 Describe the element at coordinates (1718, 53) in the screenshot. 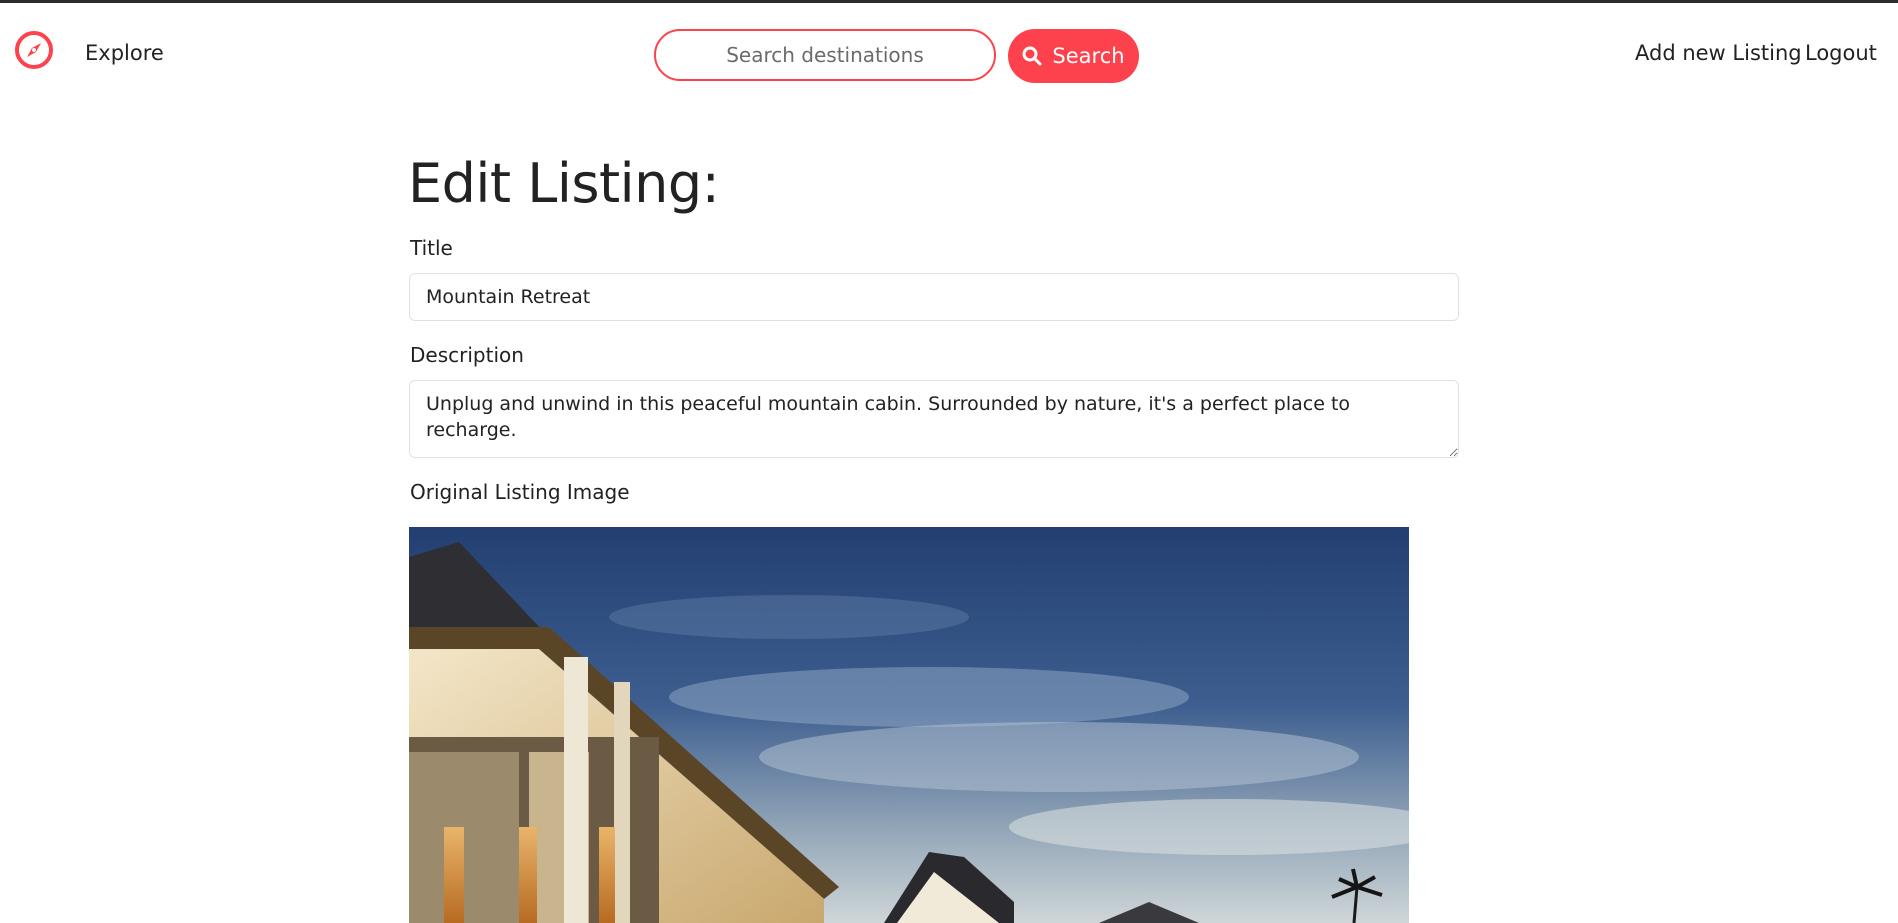

I see `add-new-listing-link: Add new Listing` at that location.